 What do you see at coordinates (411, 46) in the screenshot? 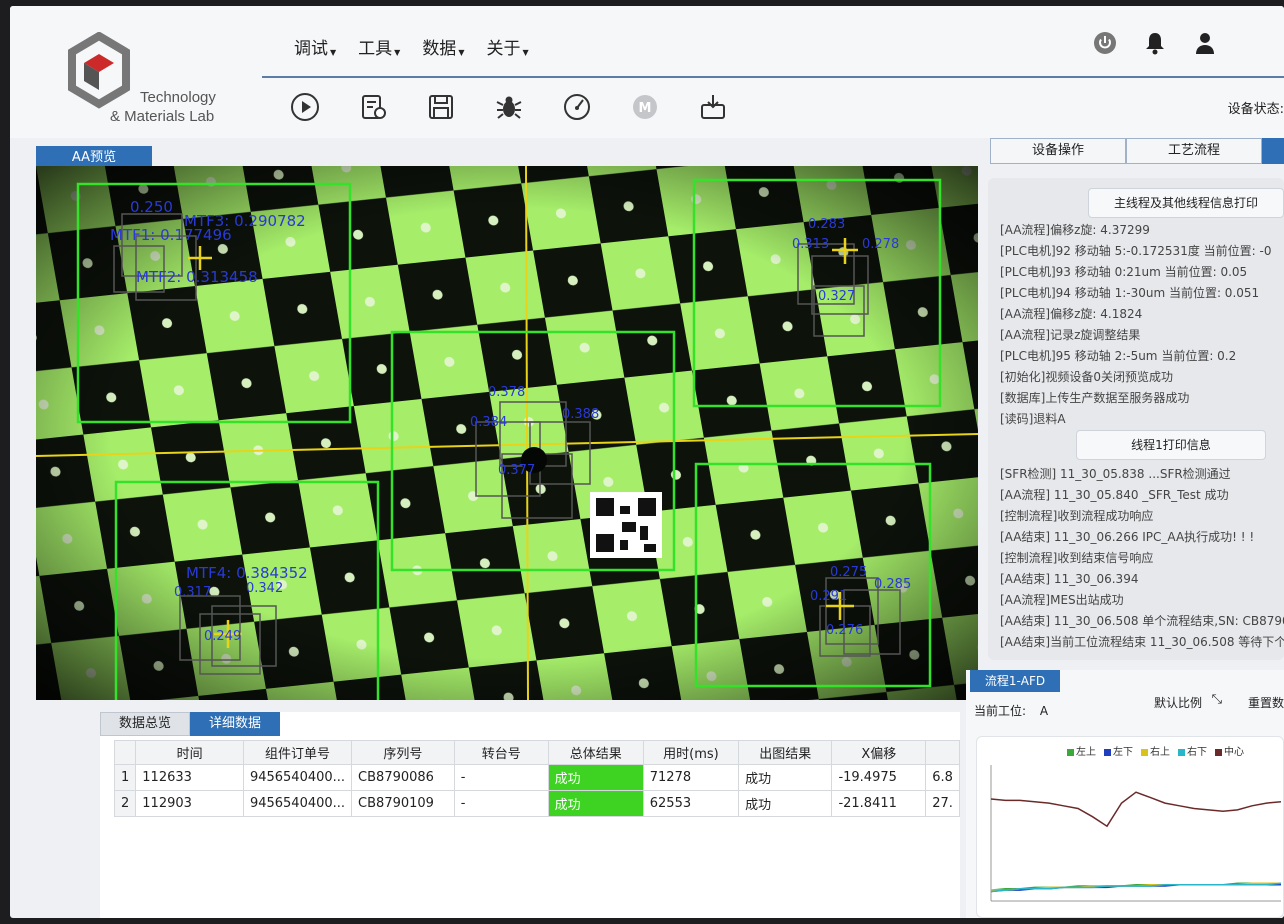
I see `main-menu: 调试 ▼ 工具 ▼ 数据 ▼ 关于 ▼` at bounding box center [411, 46].